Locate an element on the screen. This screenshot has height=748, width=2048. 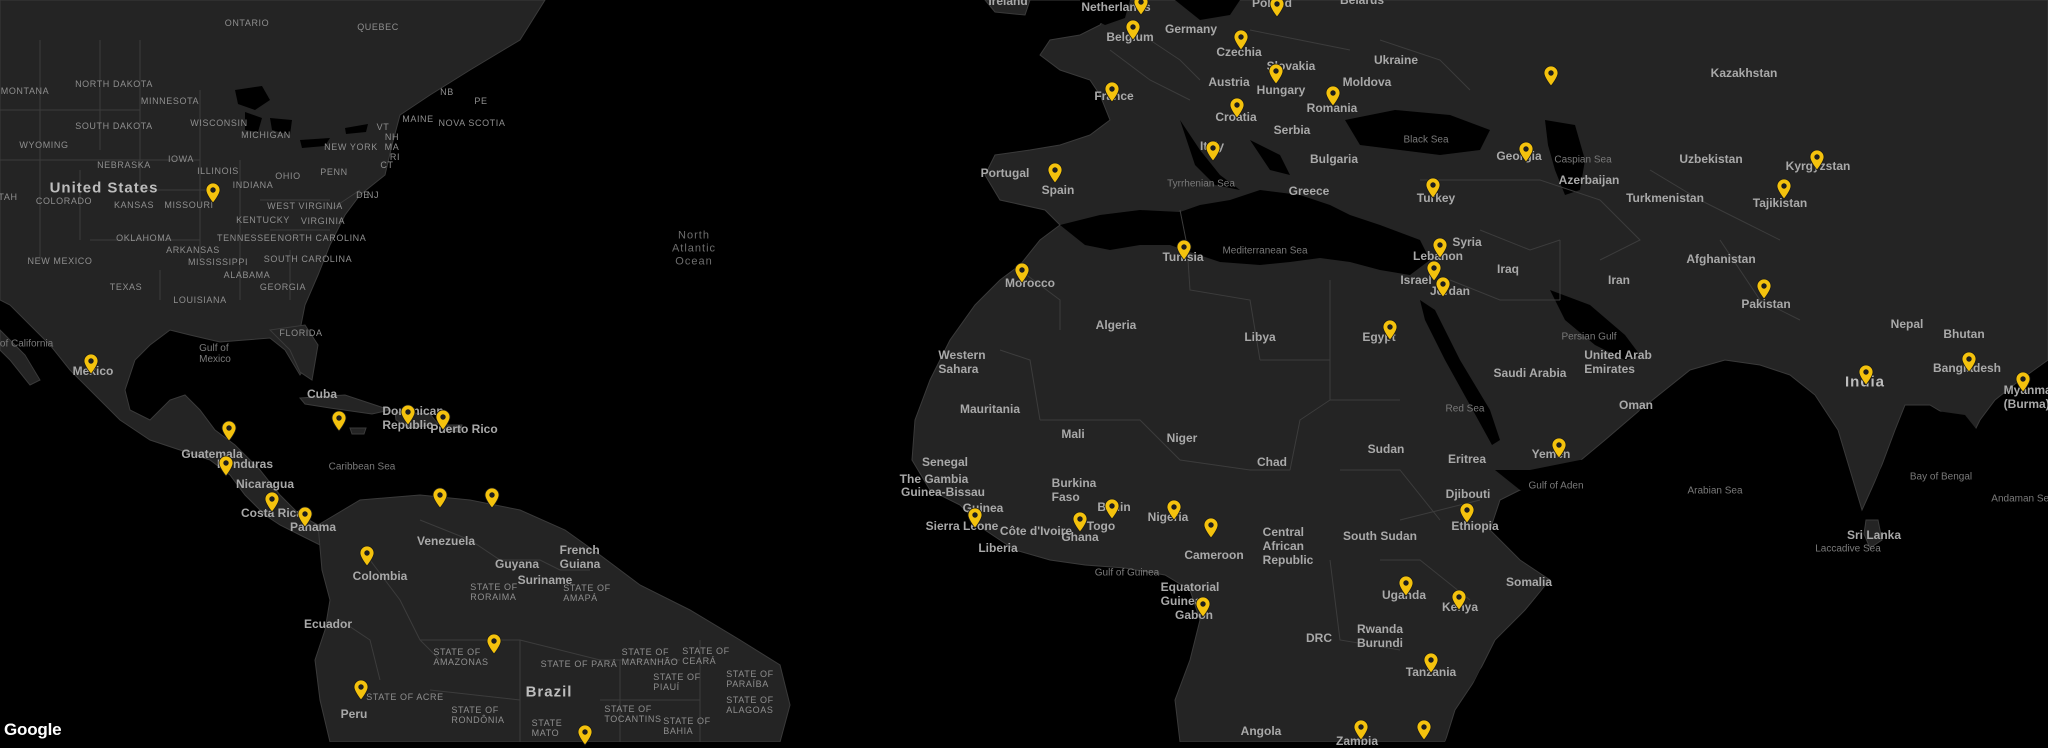
map-pin-icon-venezuela-west is located at coordinates (440, 498).